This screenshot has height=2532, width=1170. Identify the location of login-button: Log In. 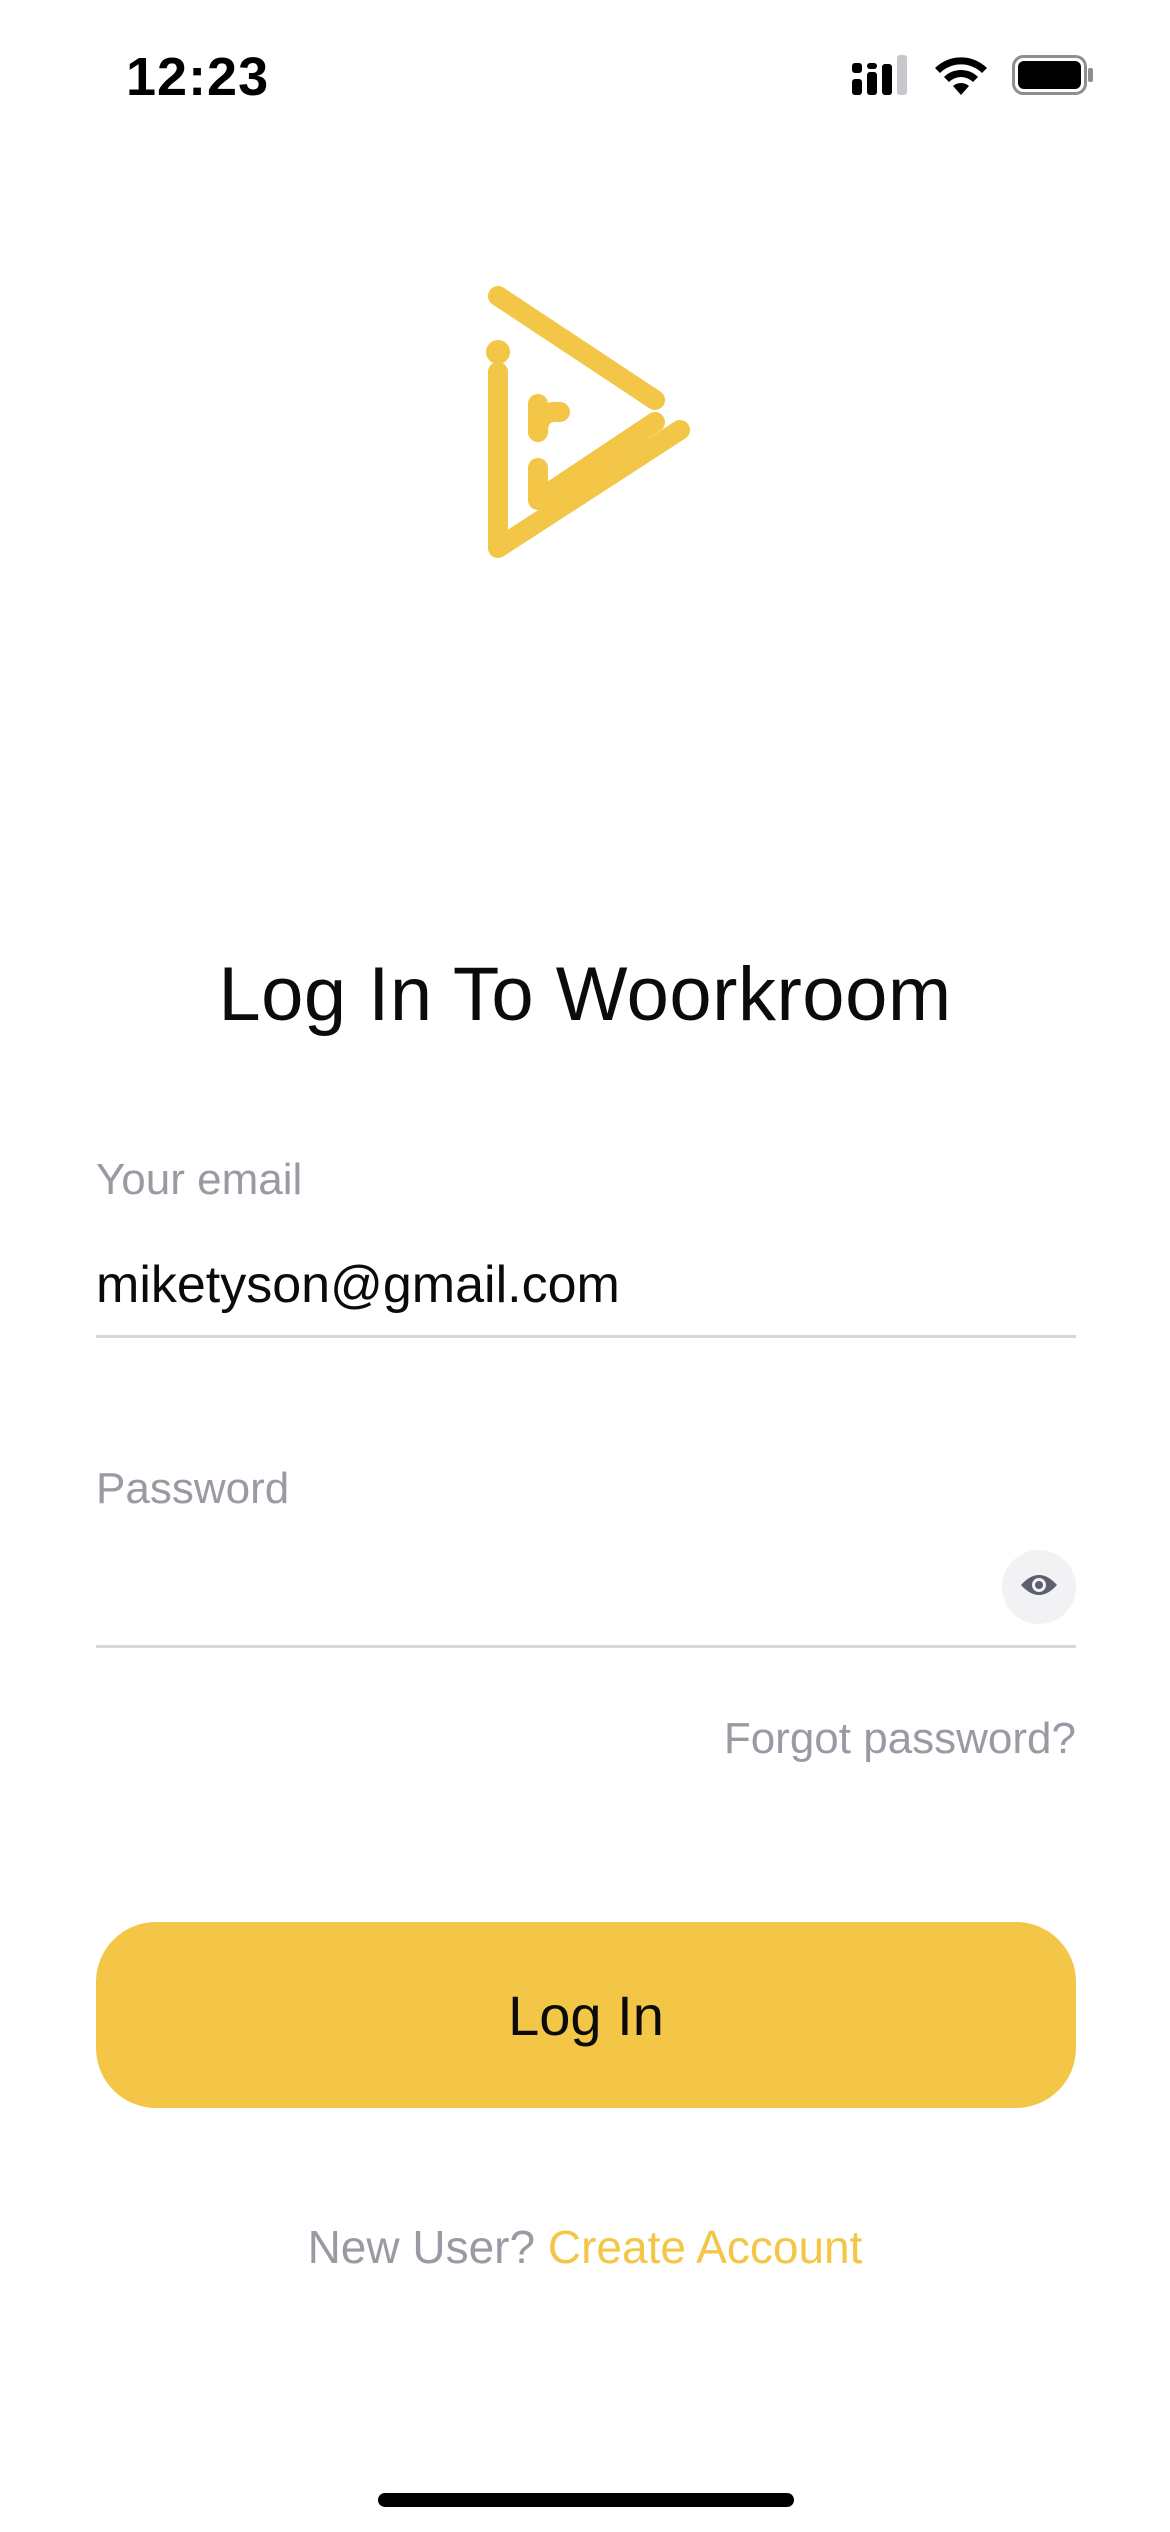
(586, 2015).